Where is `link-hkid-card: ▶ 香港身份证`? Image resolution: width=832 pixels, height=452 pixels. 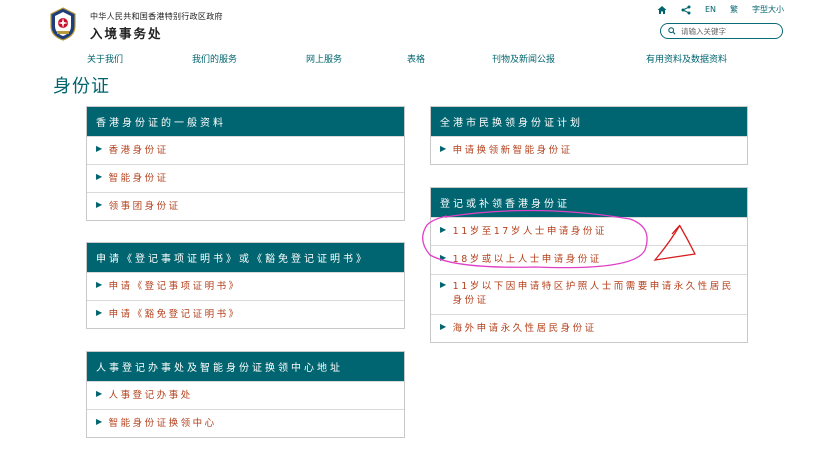 link-hkid-card: ▶ 香港身份证 is located at coordinates (245, 150).